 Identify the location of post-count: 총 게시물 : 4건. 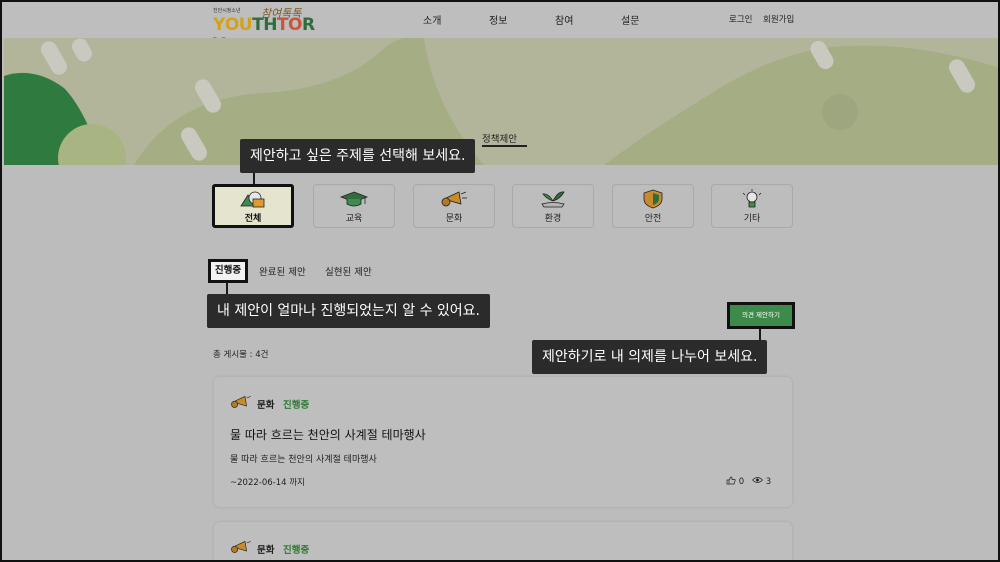
(241, 355).